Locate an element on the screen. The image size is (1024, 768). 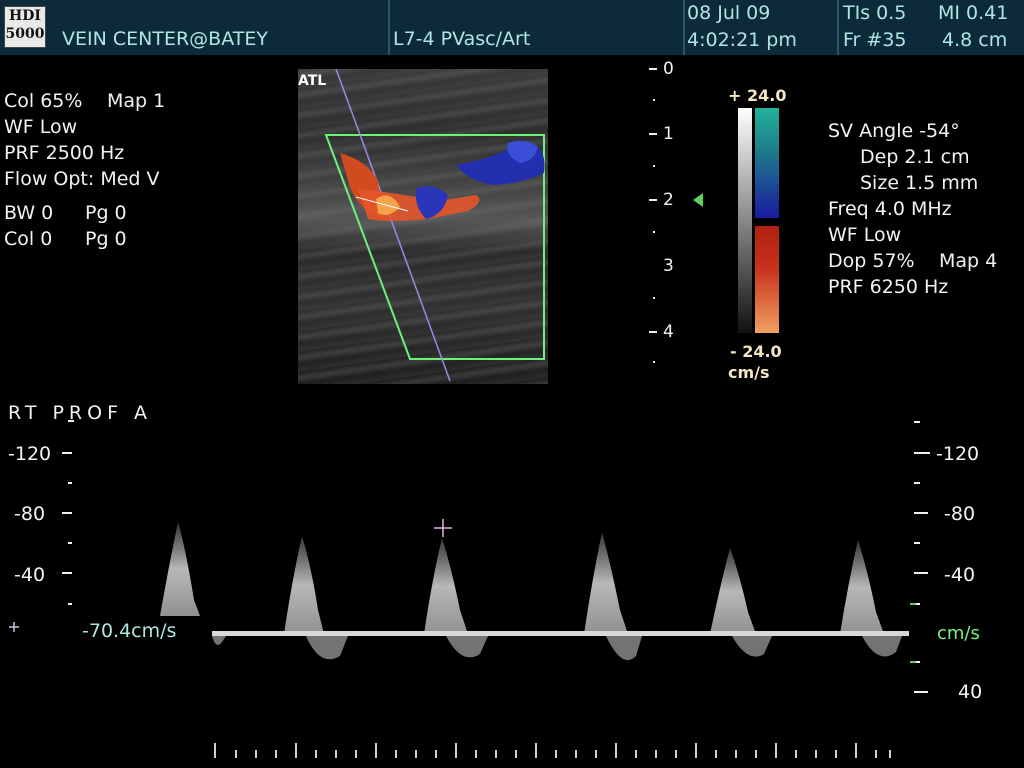
prf-setting: PRF 2500 Hz is located at coordinates (64, 153).